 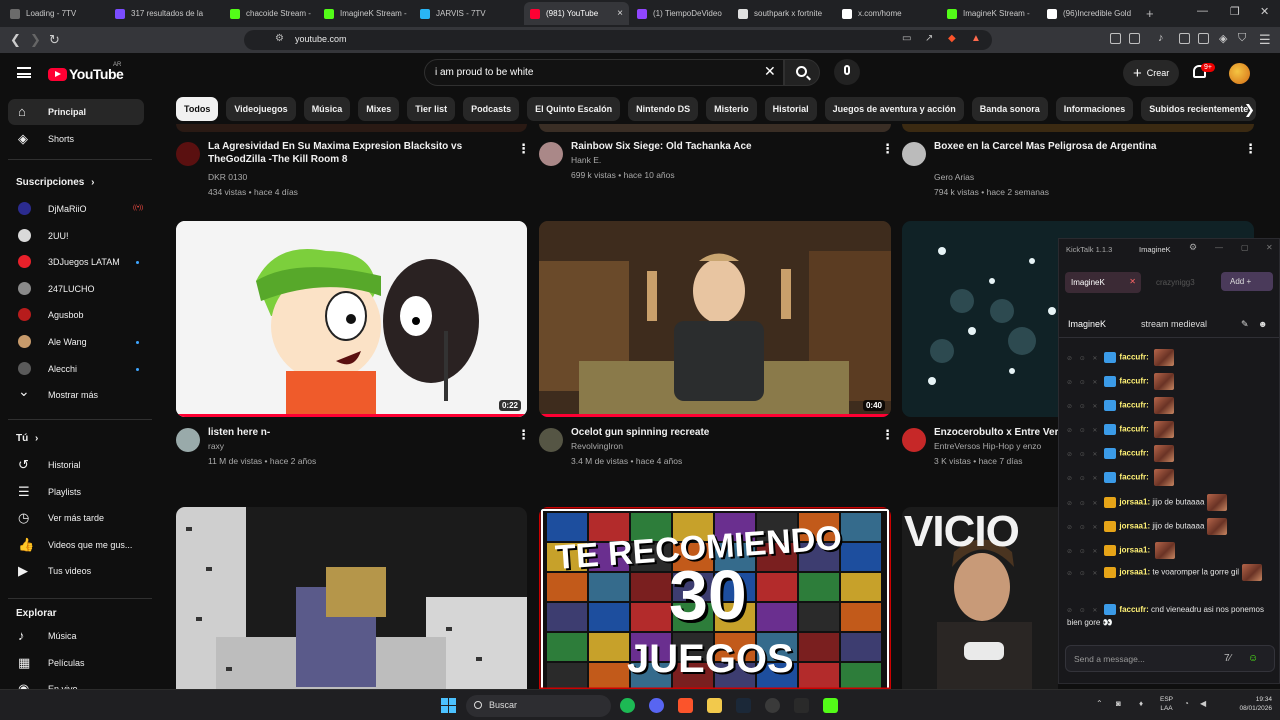 What do you see at coordinates (1245, 247) in the screenshot?
I see `kicktalk-maximize-icon: ▢` at bounding box center [1245, 247].